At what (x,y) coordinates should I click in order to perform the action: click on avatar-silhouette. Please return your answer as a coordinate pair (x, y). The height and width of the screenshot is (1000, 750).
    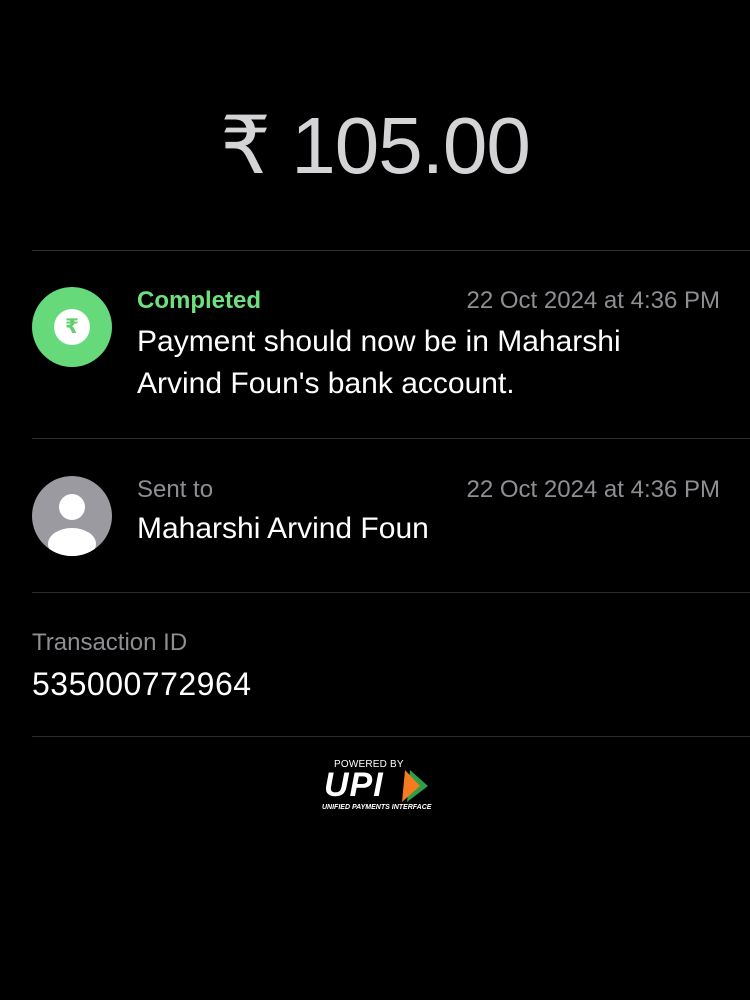
    Looking at the image, I should click on (72, 525).